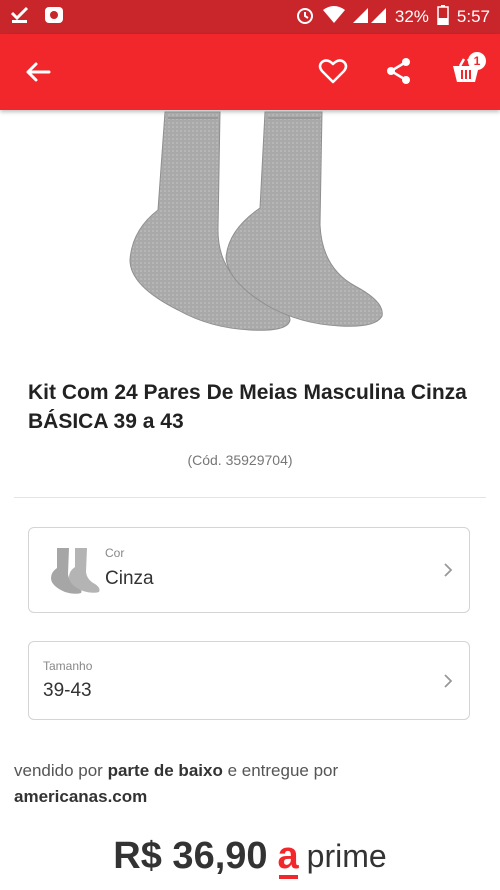 The image size is (500, 890). Describe the element at coordinates (346, 855) in the screenshot. I see `prime-text: prime` at that location.